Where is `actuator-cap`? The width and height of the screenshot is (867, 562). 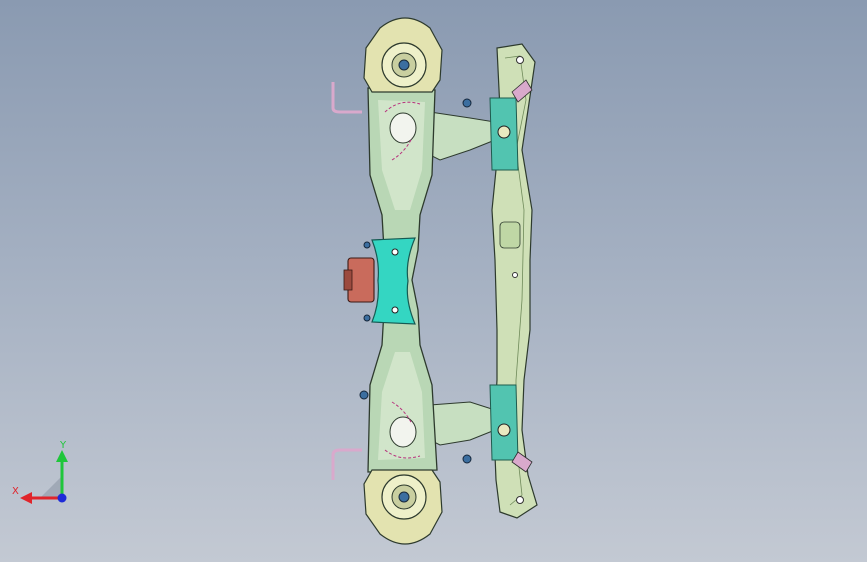
actuator-cap is located at coordinates (348, 280).